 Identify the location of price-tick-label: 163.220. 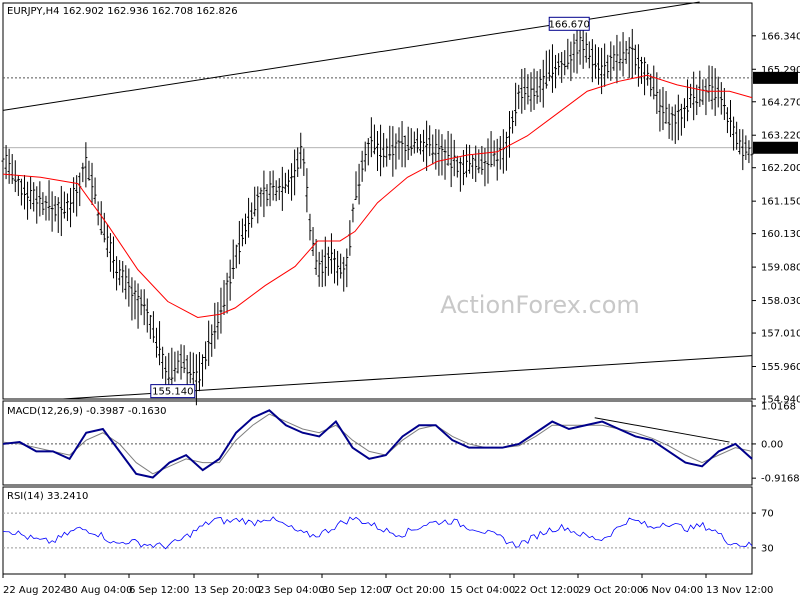
(780, 136).